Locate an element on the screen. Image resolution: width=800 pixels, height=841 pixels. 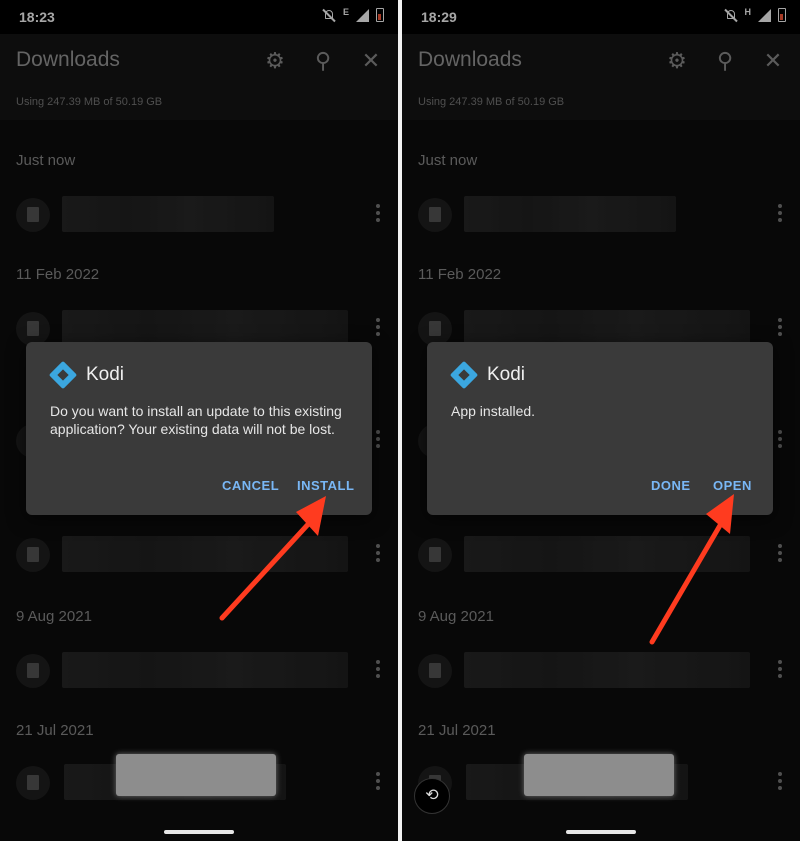
rotate-icon: ⟲ is located at coordinates (432, 796).